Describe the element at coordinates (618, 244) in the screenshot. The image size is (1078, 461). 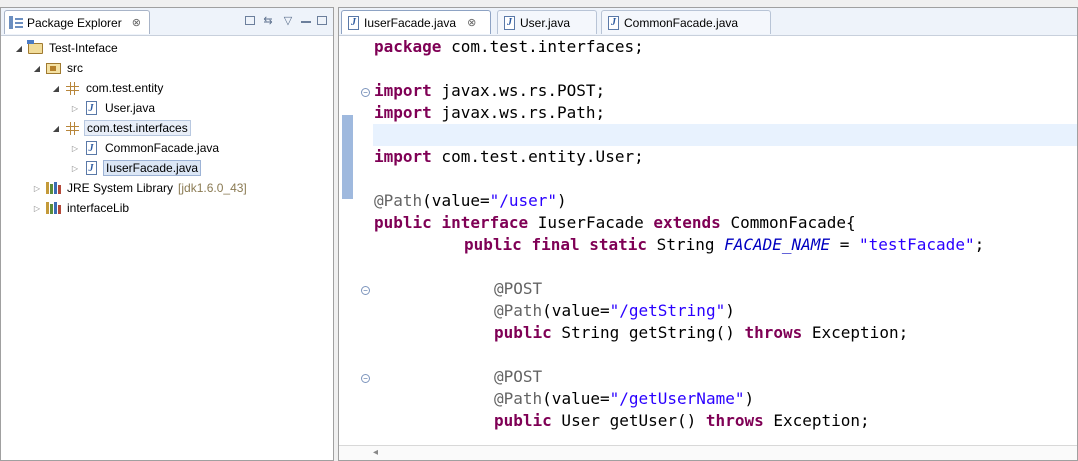
I see `keyword: static` at that location.